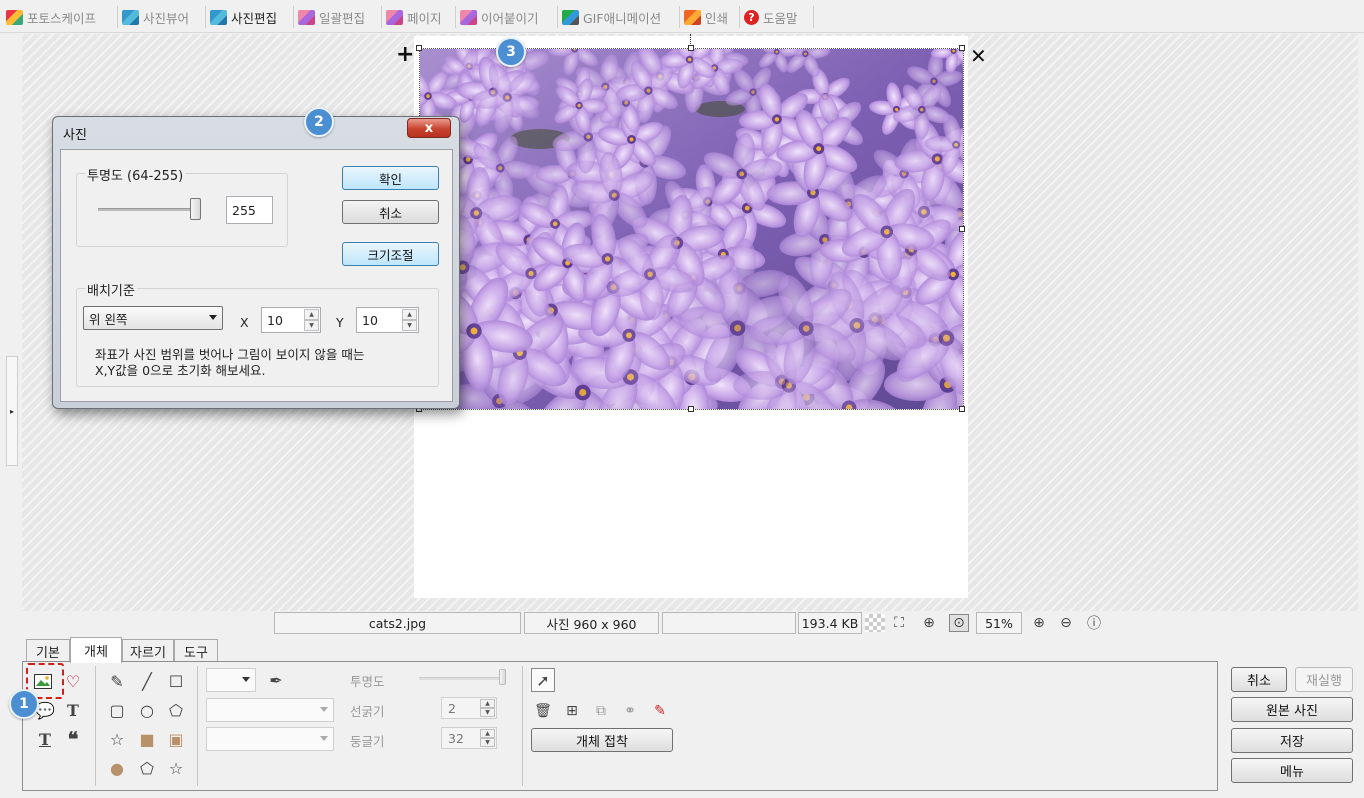  What do you see at coordinates (572, 711) in the screenshot?
I see `add-object-icon: ⊞` at bounding box center [572, 711].